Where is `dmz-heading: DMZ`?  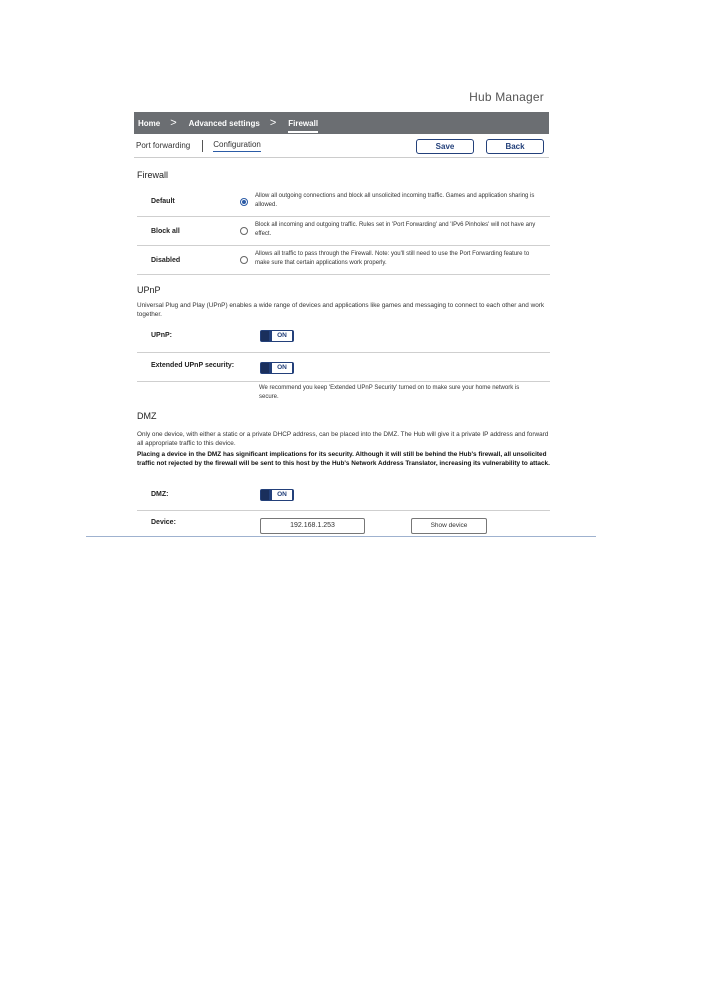 dmz-heading: DMZ is located at coordinates (147, 416).